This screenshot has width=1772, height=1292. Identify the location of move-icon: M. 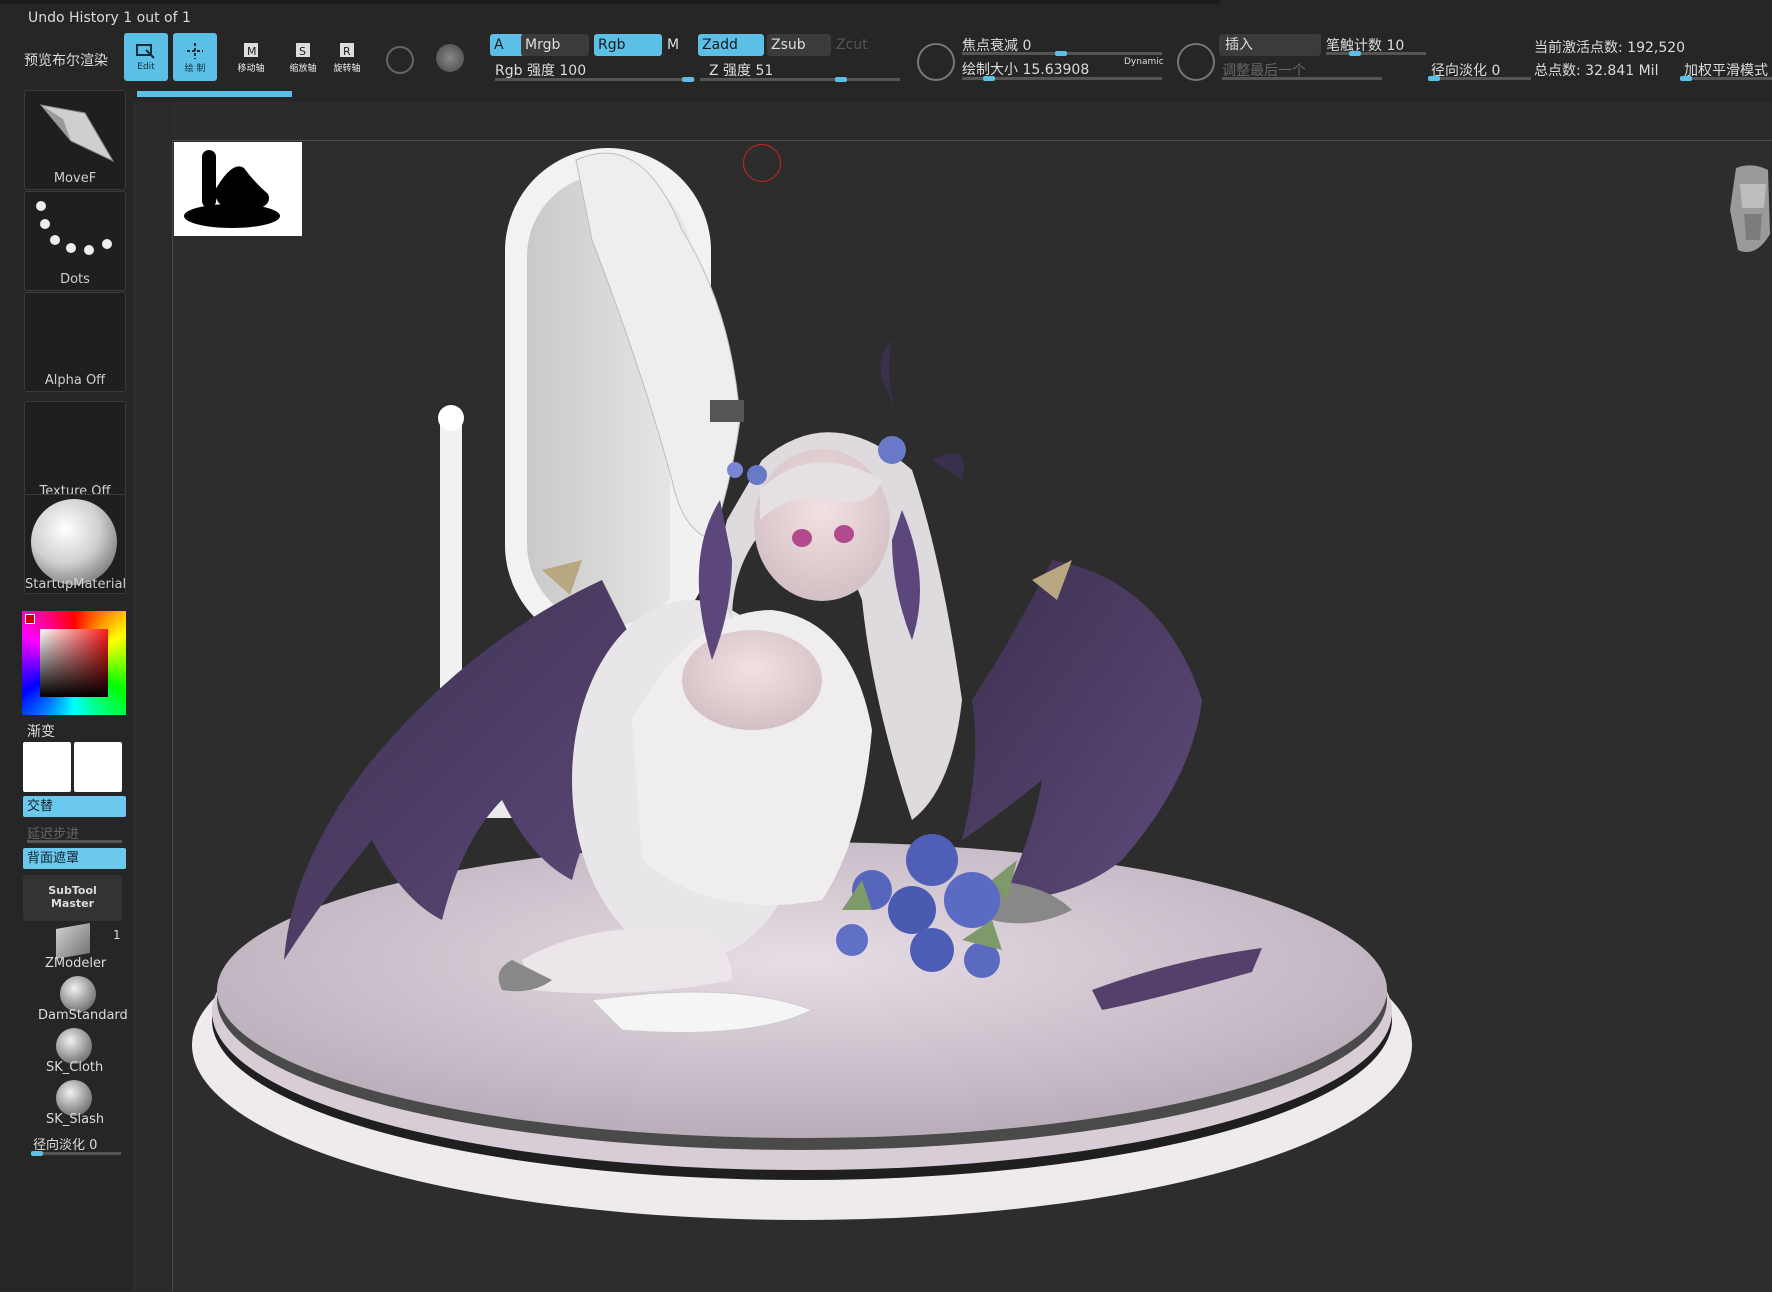
(251, 50).